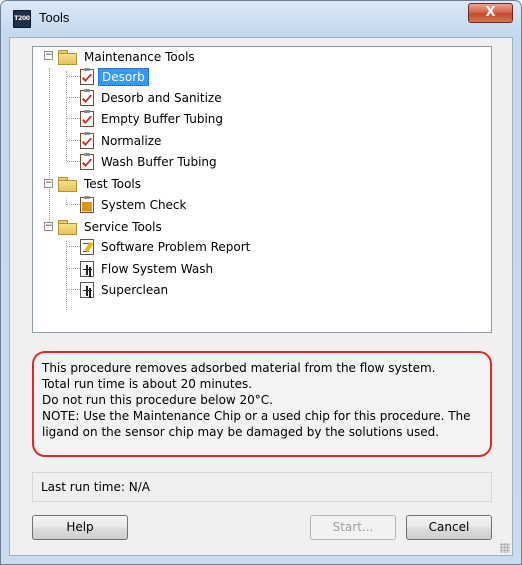 This screenshot has height=565, width=522. Describe the element at coordinates (135, 289) in the screenshot. I see `tree-item-label: Superclean` at that location.